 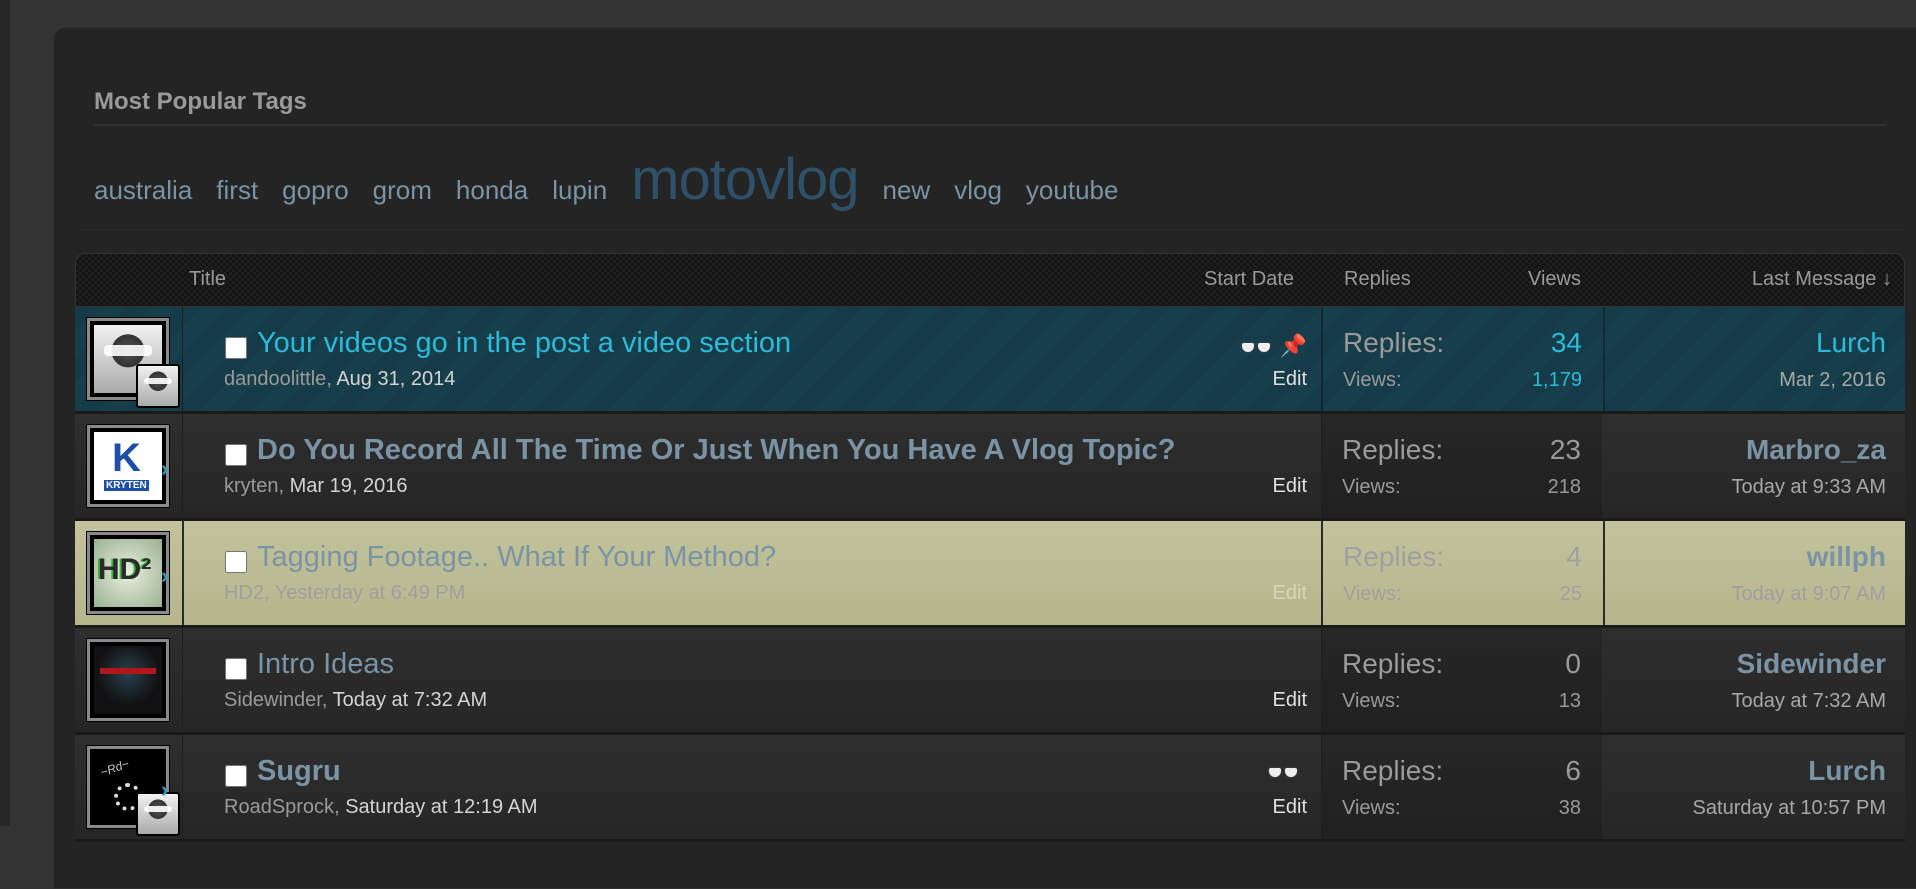 What do you see at coordinates (402, 190) in the screenshot?
I see `tag-link: grom` at bounding box center [402, 190].